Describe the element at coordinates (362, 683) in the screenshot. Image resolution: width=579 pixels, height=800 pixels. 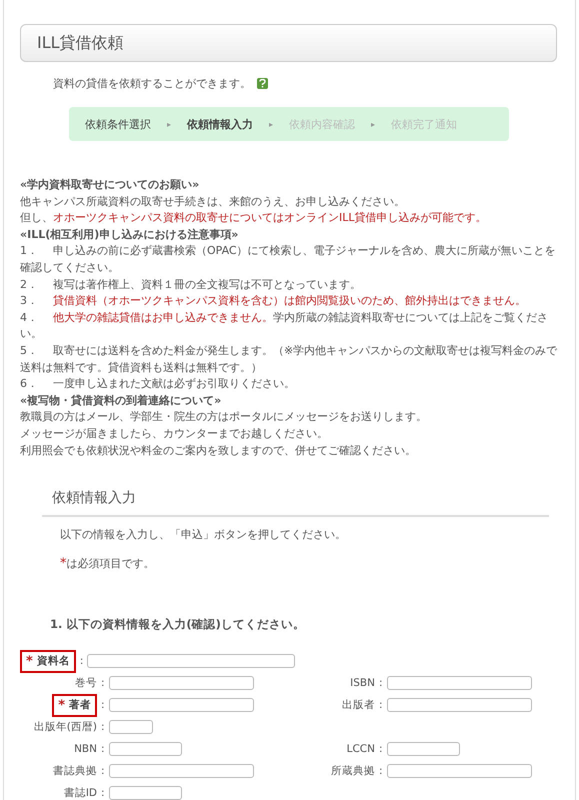
I see `field-label: ISBN` at that location.